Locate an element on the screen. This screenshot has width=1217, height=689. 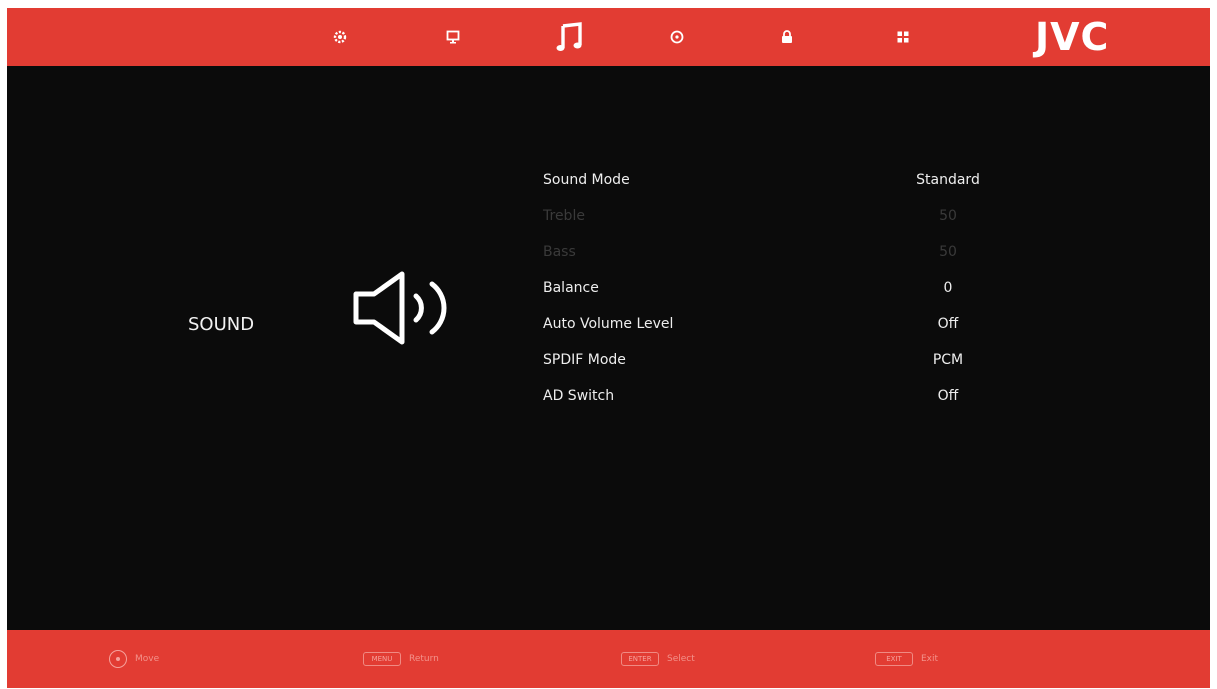
menu-item-value: 0 is located at coordinates (948, 288).